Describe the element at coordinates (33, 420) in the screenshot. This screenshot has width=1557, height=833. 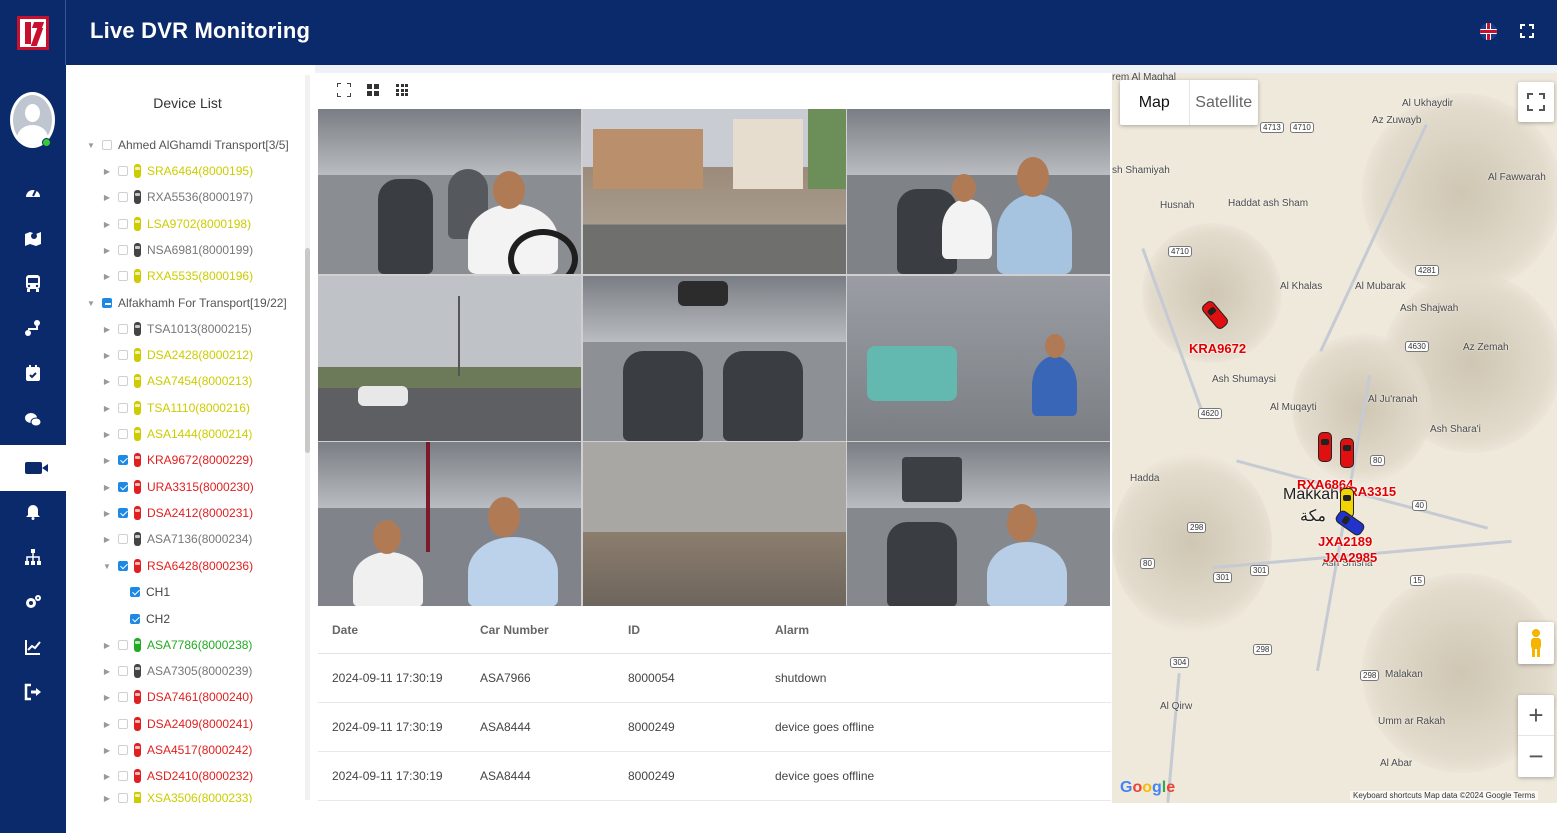
I see `nav-messages` at that location.